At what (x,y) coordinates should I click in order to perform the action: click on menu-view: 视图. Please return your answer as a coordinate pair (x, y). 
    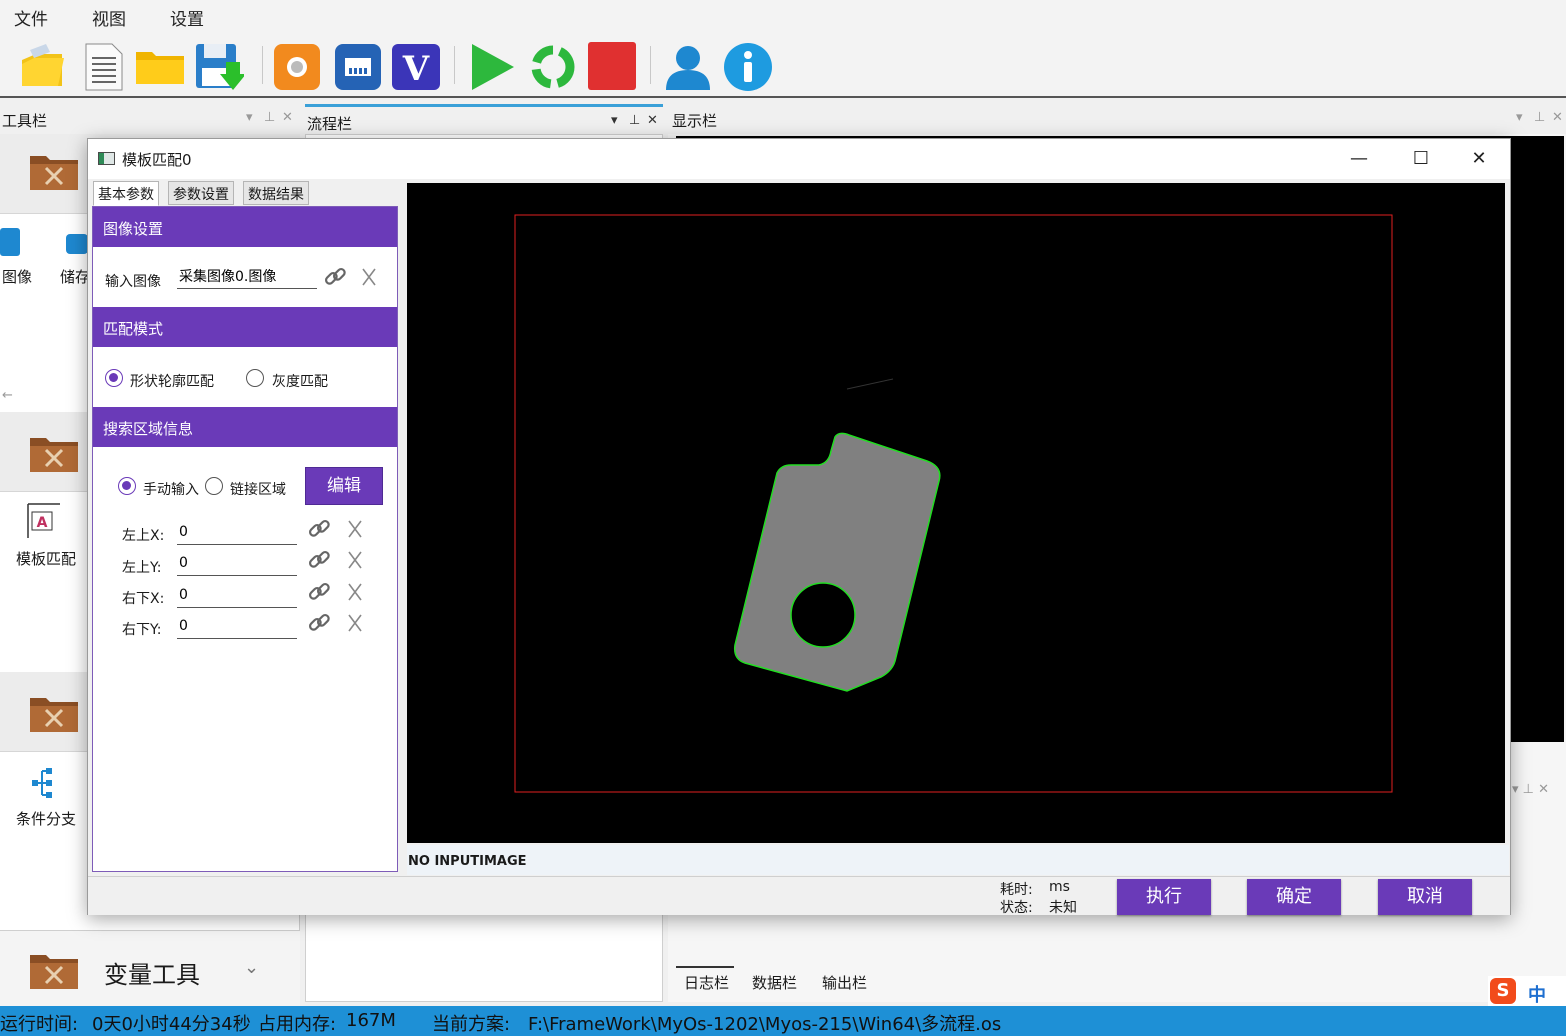
    Looking at the image, I should click on (109, 17).